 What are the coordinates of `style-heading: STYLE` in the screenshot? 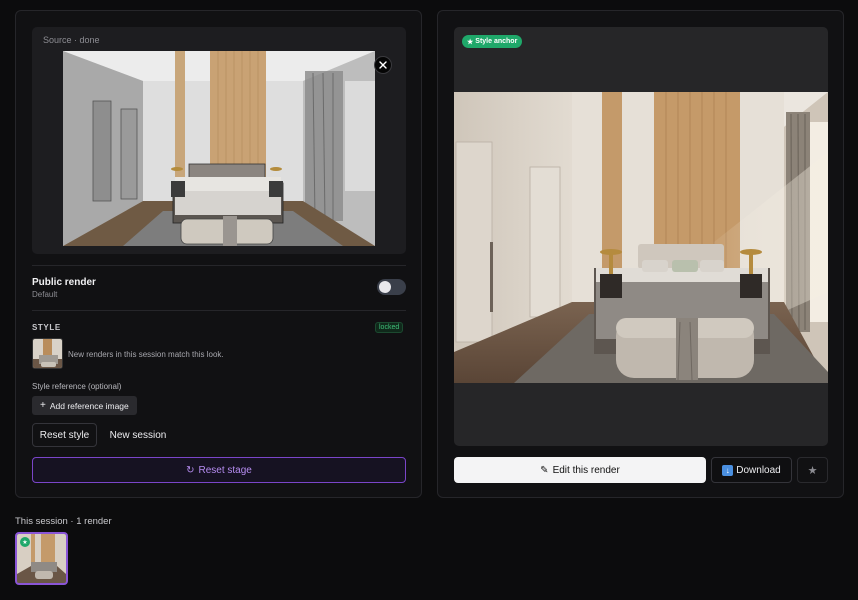 It's located at (46, 327).